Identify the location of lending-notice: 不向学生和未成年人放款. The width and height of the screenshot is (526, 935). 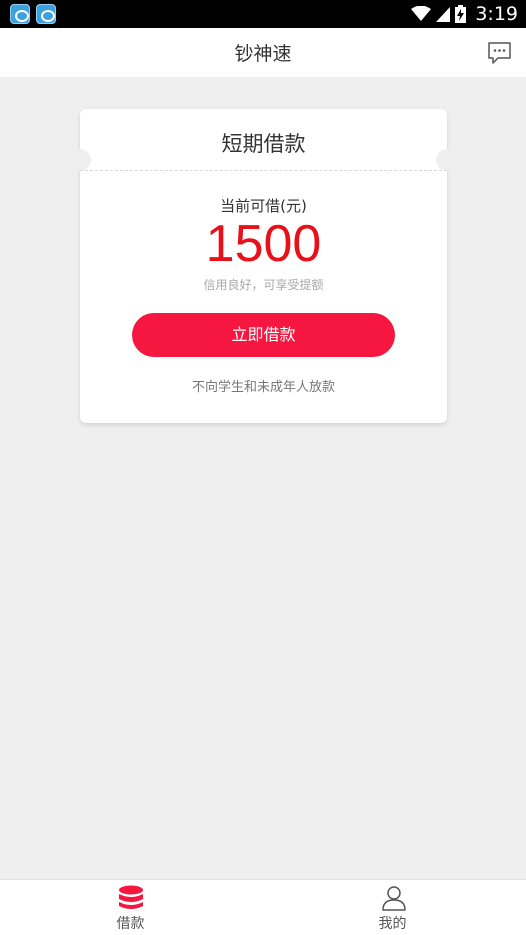
(263, 387).